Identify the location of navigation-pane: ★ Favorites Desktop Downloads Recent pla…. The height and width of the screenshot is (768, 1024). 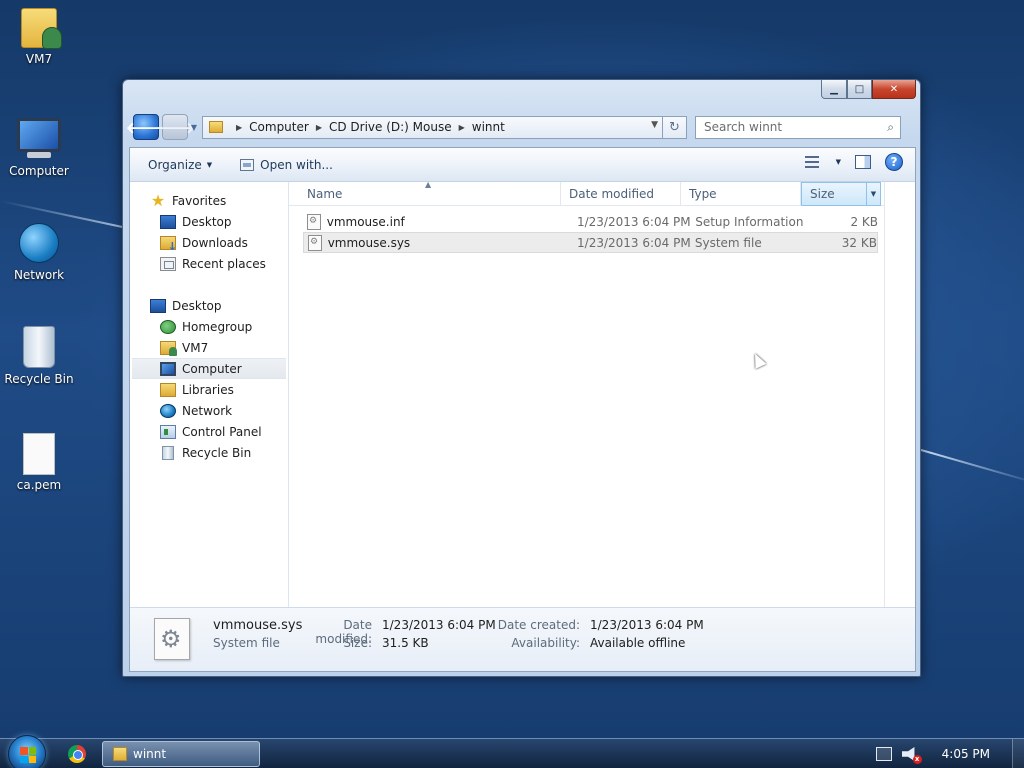
(209, 394).